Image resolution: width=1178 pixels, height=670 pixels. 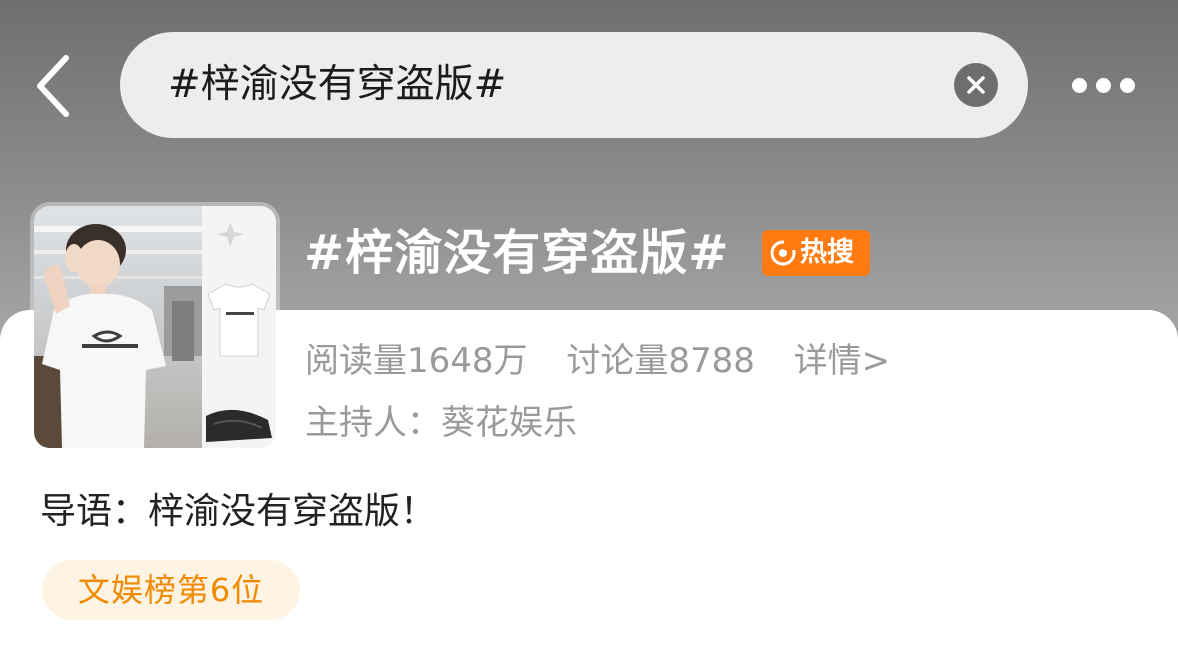 What do you see at coordinates (441, 423) in the screenshot?
I see `host-info: 主持人：葵花娱乐` at bounding box center [441, 423].